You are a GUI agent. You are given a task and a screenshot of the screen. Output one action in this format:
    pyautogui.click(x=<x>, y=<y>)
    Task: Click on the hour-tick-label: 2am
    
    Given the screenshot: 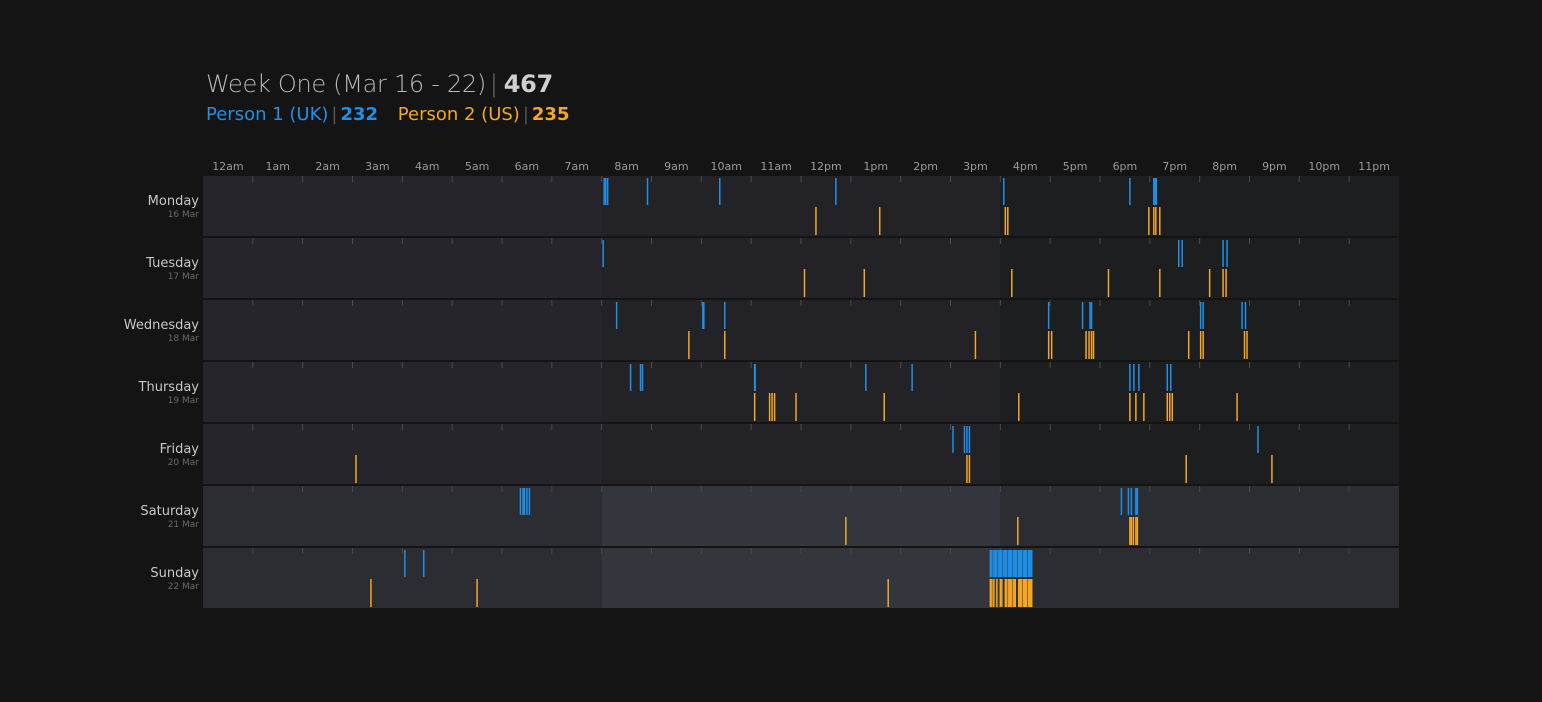 What is the action you would take?
    pyautogui.click(x=327, y=166)
    